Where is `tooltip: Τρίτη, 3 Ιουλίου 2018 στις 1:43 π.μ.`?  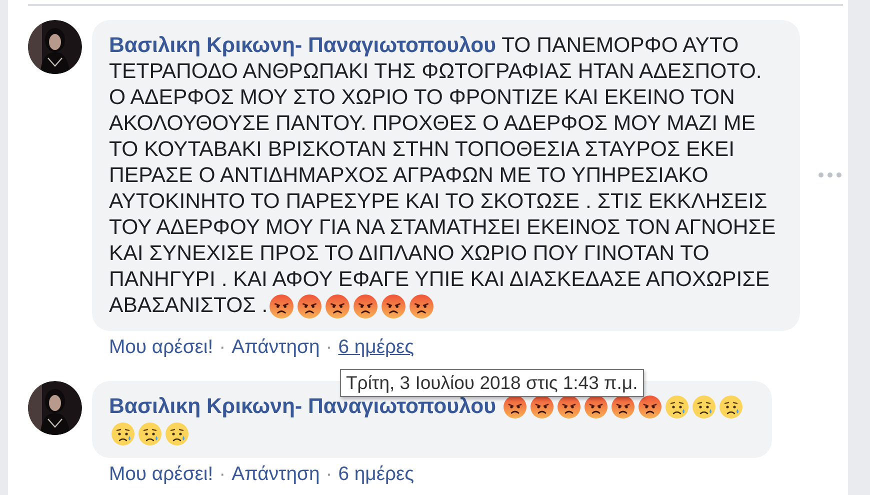 tooltip: Τρίτη, 3 Ιουλίου 2018 στις 1:43 π.μ. is located at coordinates (492, 383).